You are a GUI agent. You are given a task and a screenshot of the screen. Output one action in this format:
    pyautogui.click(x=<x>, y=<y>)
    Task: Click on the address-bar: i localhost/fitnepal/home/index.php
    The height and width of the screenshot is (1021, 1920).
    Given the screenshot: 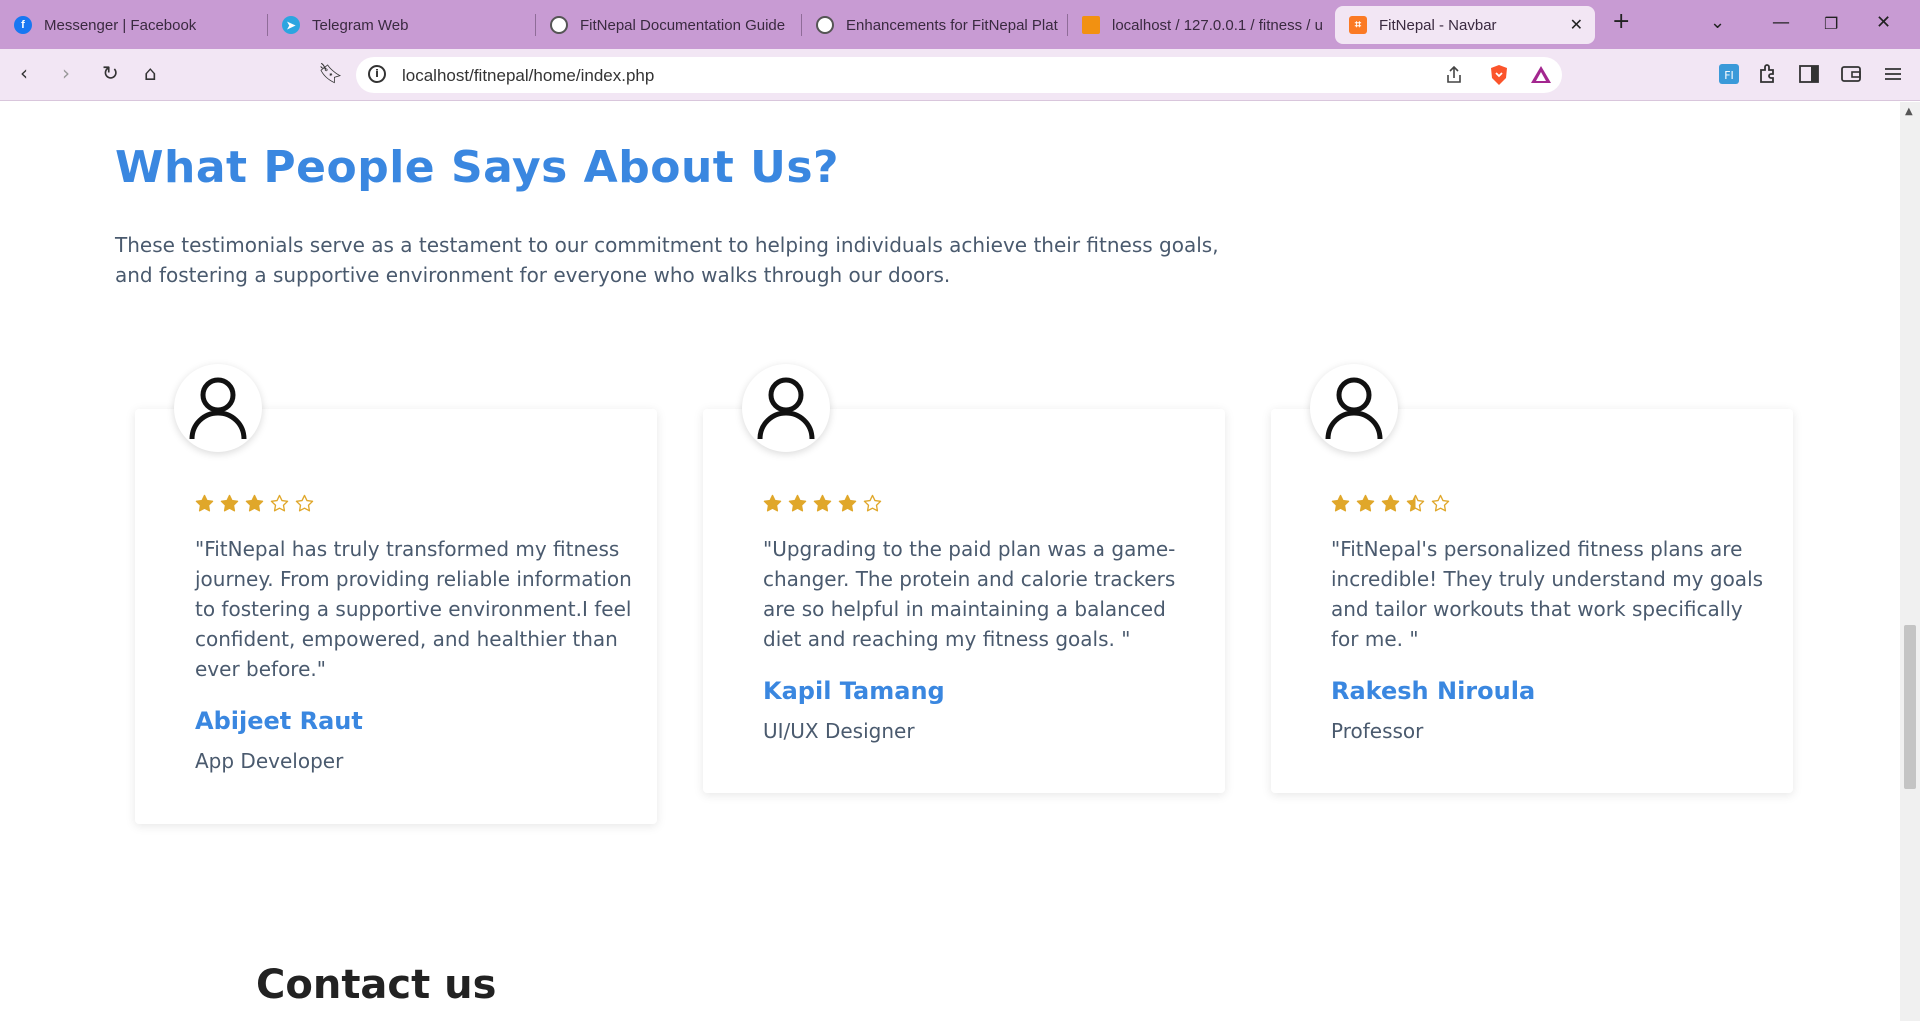 What is the action you would take?
    pyautogui.click(x=959, y=75)
    